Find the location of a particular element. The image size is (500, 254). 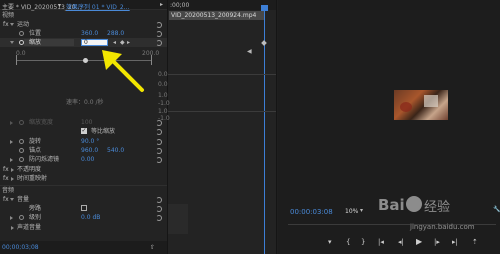

scale-value-input: 0 is located at coordinates (94, 42).